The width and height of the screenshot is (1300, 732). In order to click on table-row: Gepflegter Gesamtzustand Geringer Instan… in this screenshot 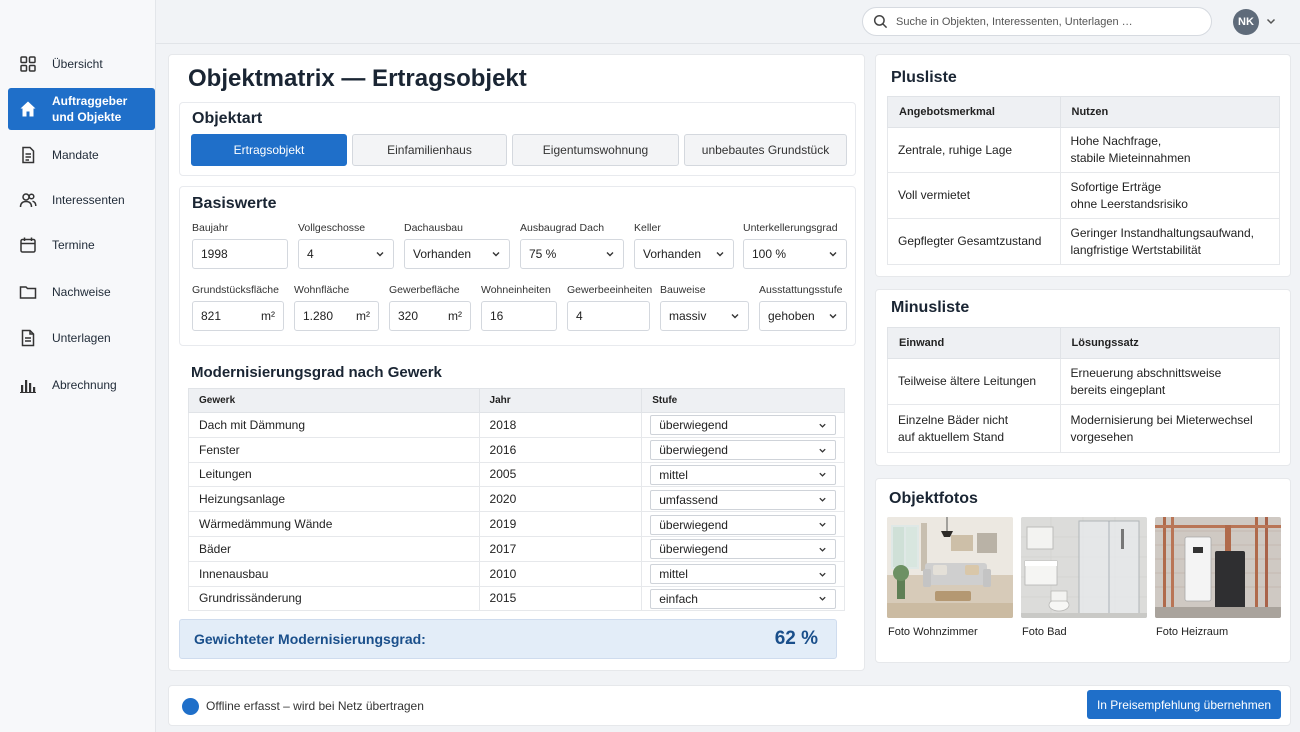, I will do `click(1083, 241)`.